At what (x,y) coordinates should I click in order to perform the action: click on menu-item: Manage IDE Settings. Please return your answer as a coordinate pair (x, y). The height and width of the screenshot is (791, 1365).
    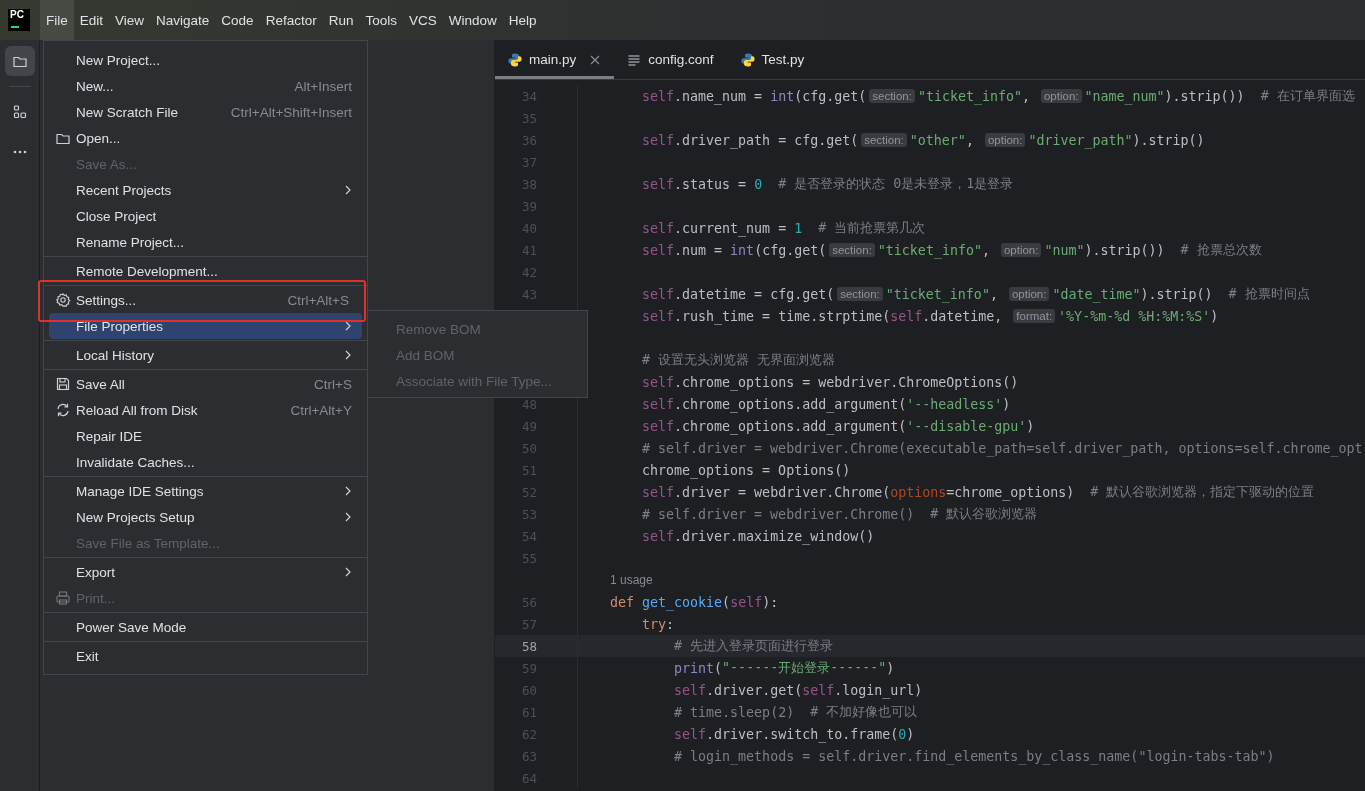
    Looking at the image, I should click on (205, 491).